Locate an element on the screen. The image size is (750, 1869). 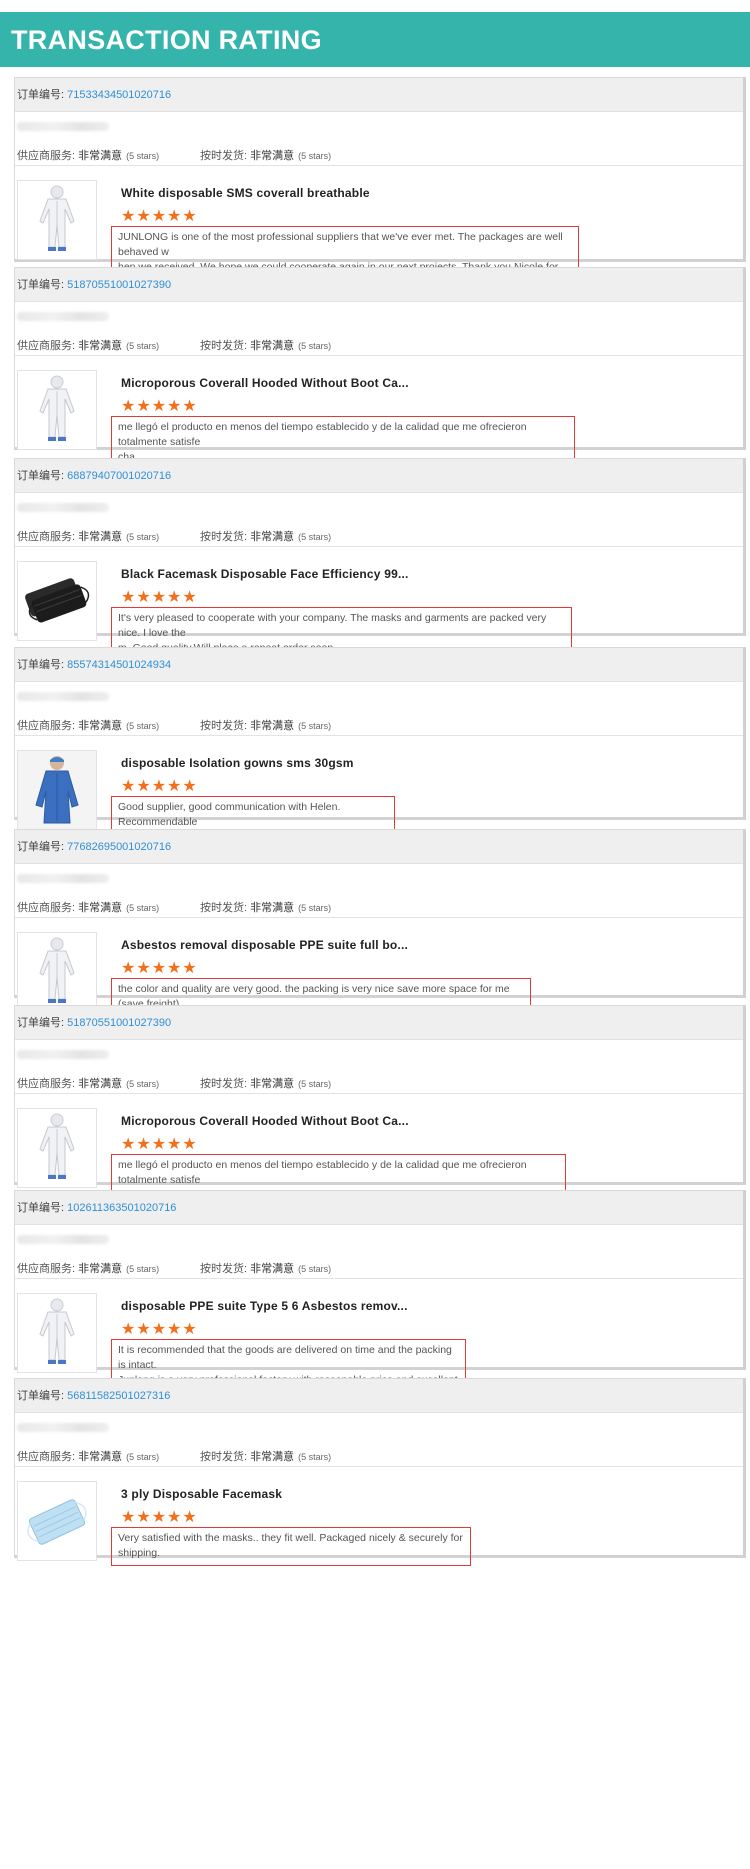
order-number-link: 56811582501027316 is located at coordinates (118, 1396).